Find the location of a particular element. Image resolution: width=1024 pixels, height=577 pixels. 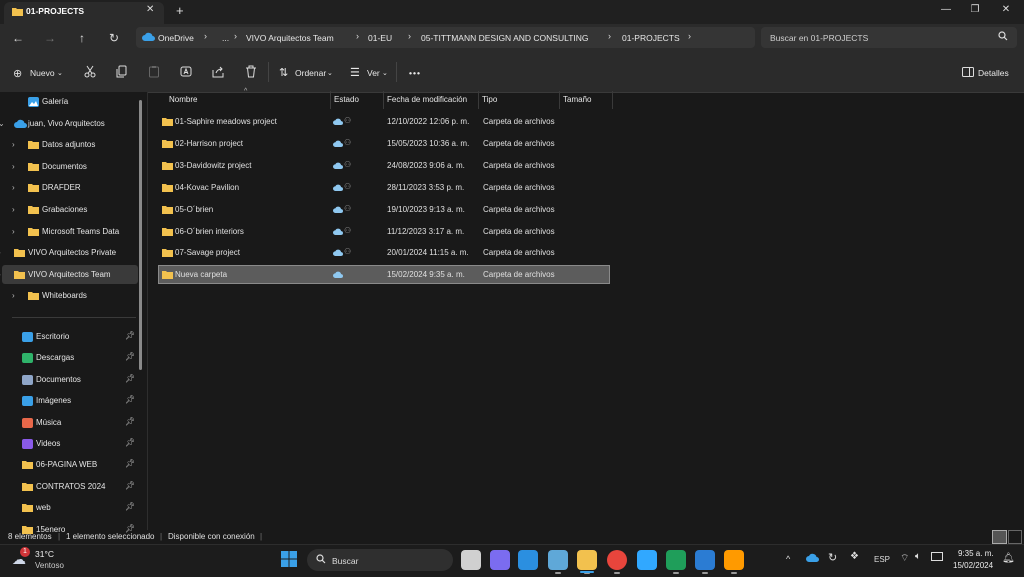

file-name: 01-Saphire meadows project is located at coordinates (226, 121).